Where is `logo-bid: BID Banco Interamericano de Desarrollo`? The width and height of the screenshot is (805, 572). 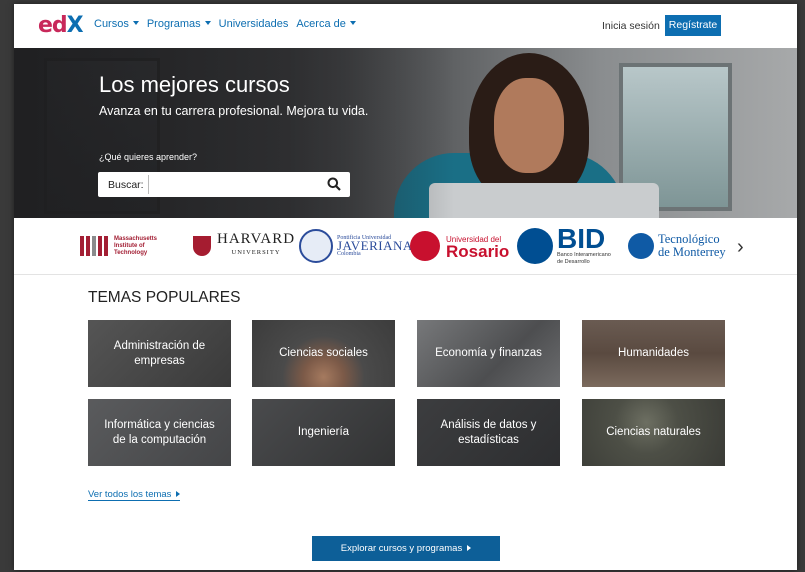
logo-bid: BID Banco Interamericano de Desarrollo is located at coordinates (564, 245).